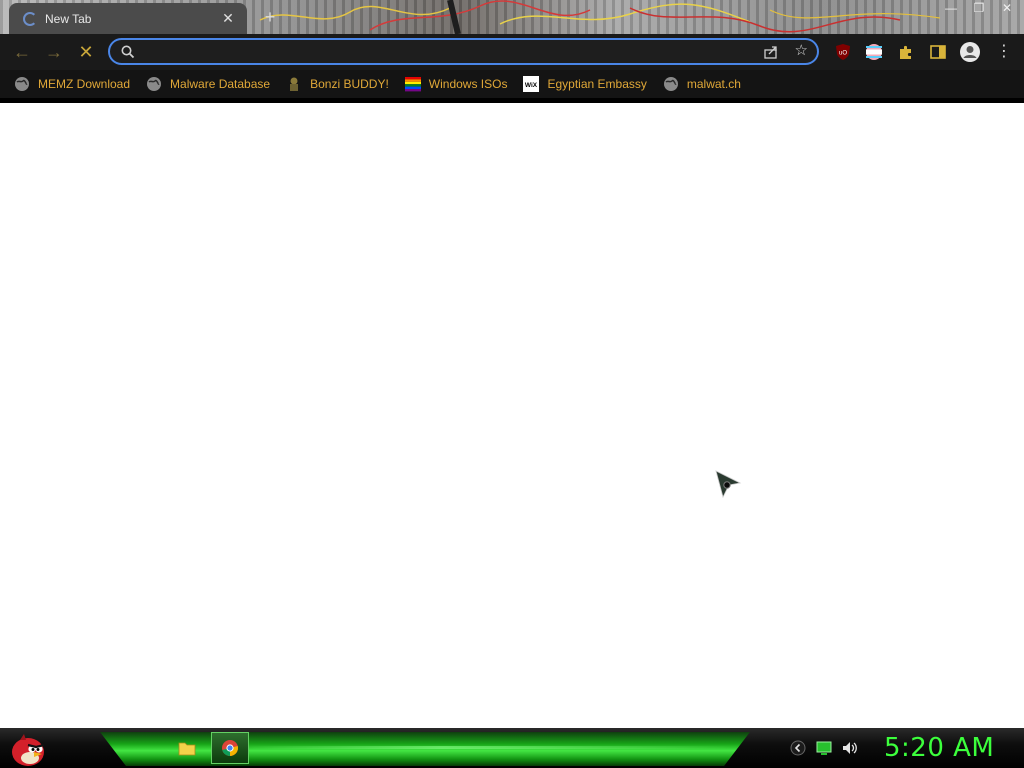 The image size is (1024, 768). Describe the element at coordinates (30, 18) in the screenshot. I see `loading-spinner-icon` at that location.